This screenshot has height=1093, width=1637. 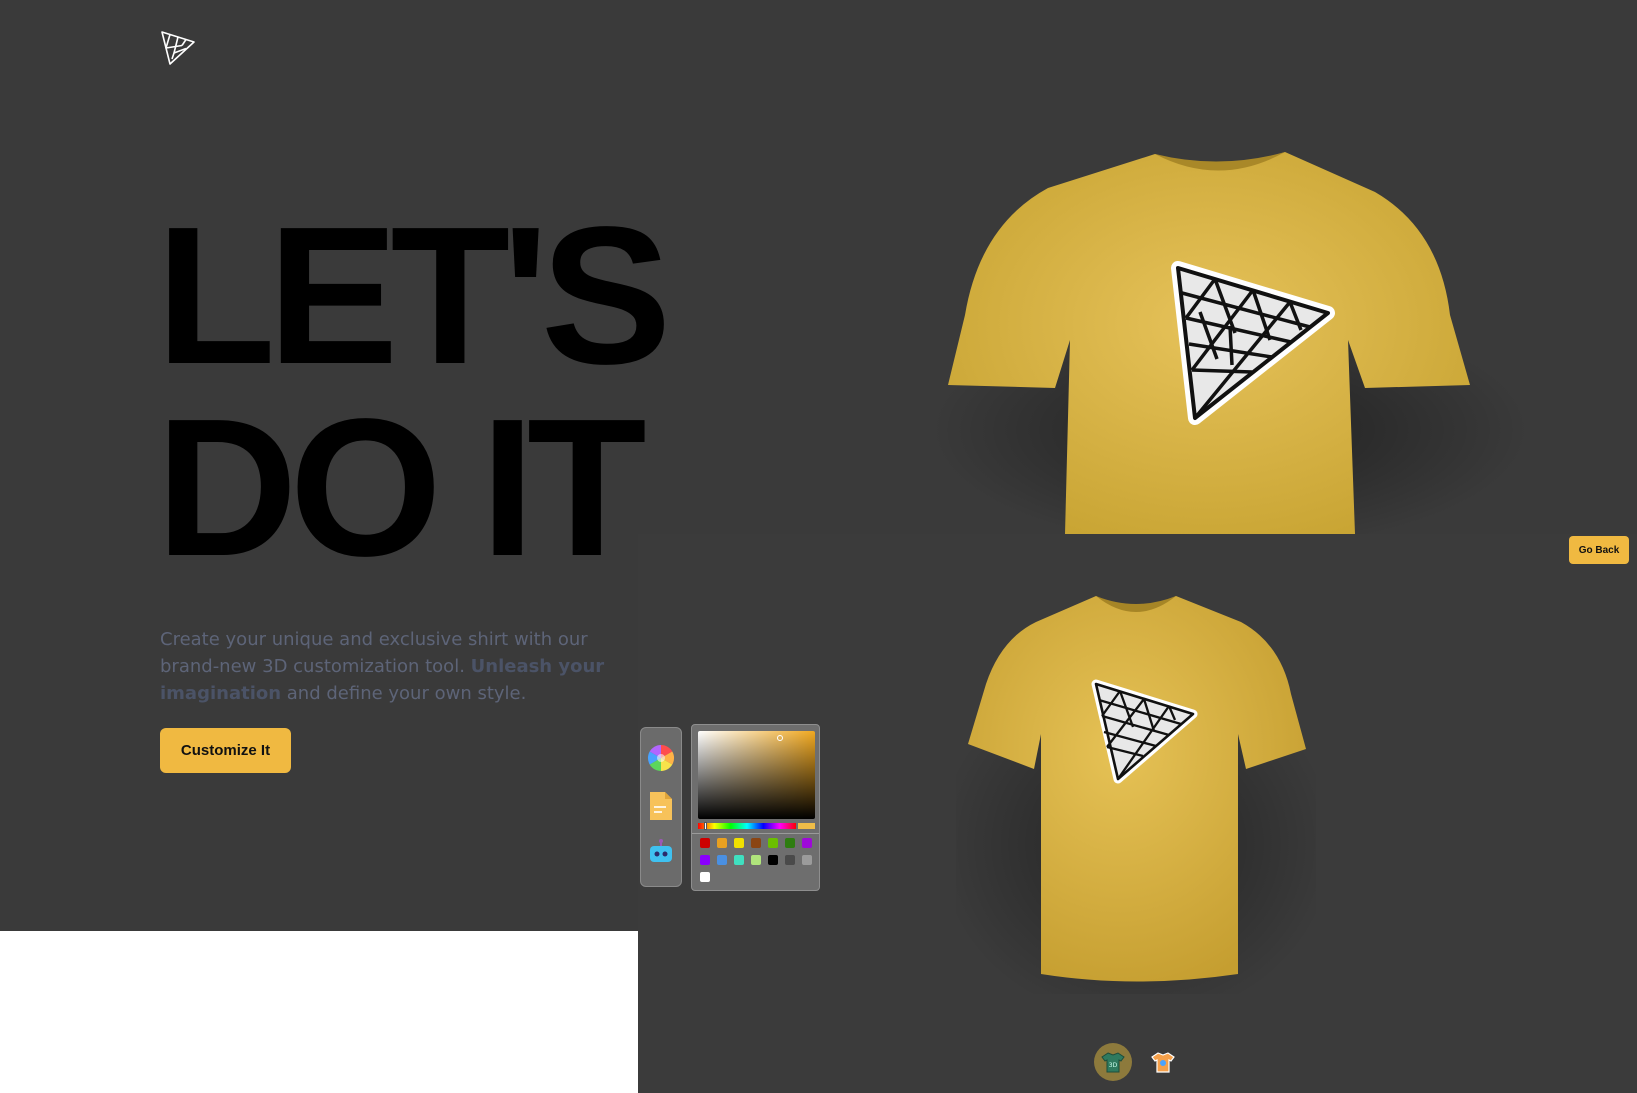 I want to click on hero-headline: LET'S DO IT, so click(x=414, y=391).